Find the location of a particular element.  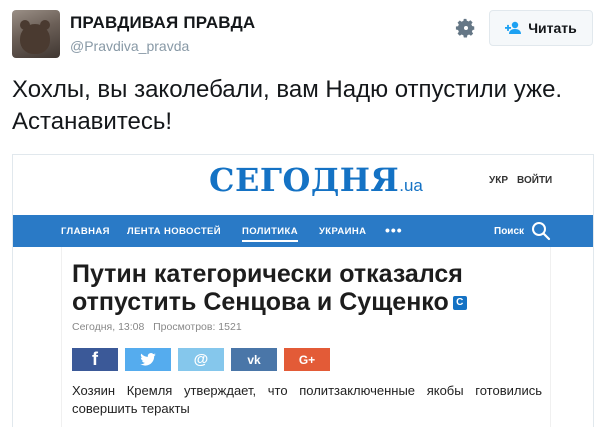

gear-icon is located at coordinates (466, 28).